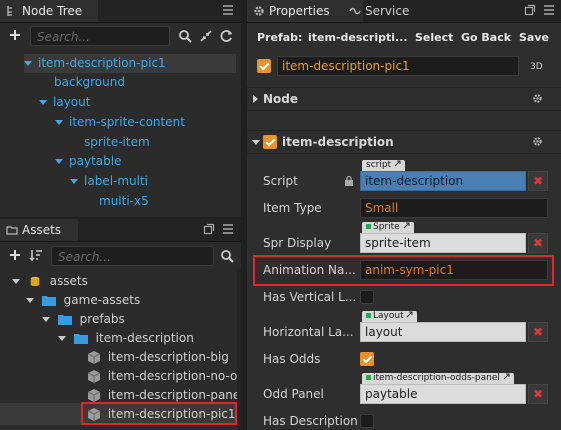 Image resolution: width=561 pixels, height=430 pixels. What do you see at coordinates (367, 421) in the screenshot?
I see `has-description-checkbox` at bounding box center [367, 421].